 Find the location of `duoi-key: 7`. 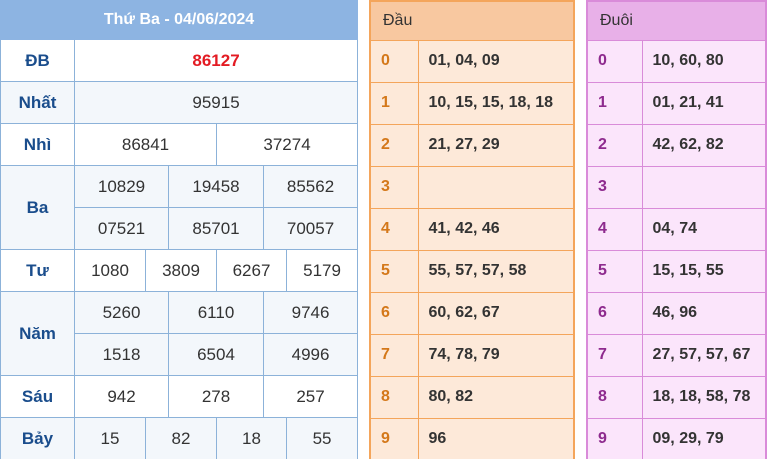

duoi-key: 7 is located at coordinates (614, 355).